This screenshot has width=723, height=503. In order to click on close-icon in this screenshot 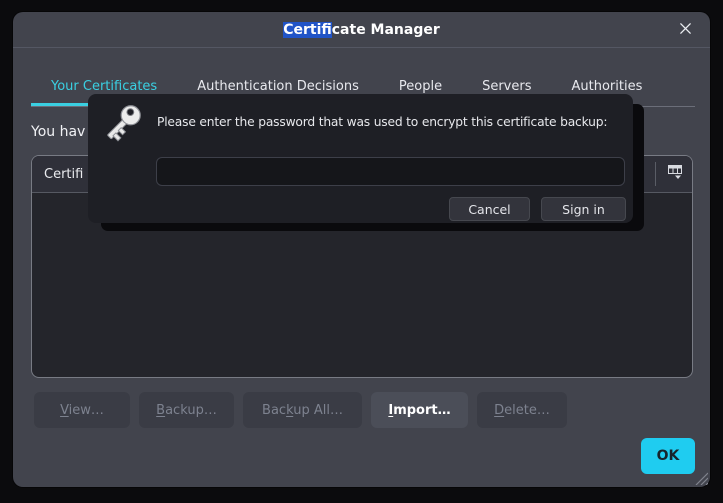, I will do `click(685, 30)`.